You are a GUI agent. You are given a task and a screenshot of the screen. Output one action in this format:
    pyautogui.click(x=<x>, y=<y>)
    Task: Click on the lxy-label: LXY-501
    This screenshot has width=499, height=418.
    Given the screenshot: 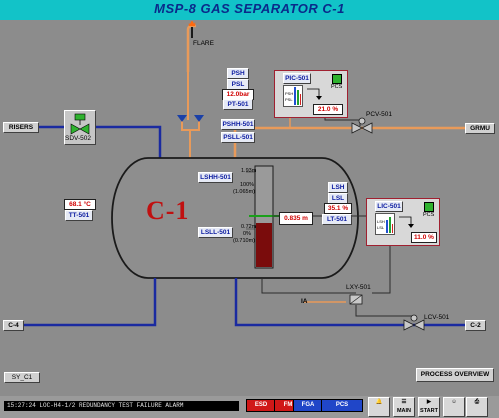 What is the action you would take?
    pyautogui.click(x=358, y=287)
    